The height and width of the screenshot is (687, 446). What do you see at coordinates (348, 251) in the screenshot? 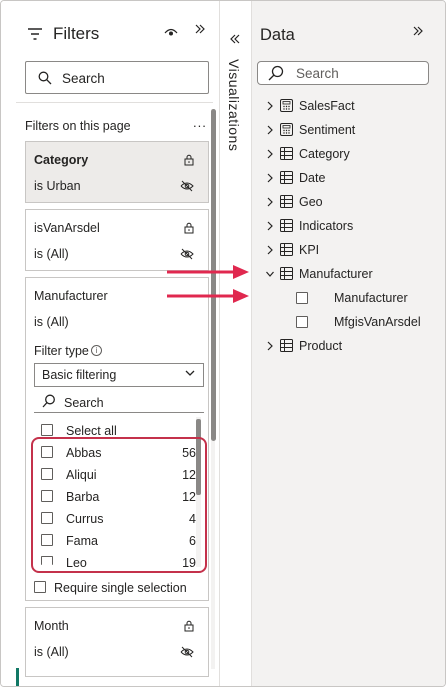
I see `tree-item-kpi: KPI` at bounding box center [348, 251].